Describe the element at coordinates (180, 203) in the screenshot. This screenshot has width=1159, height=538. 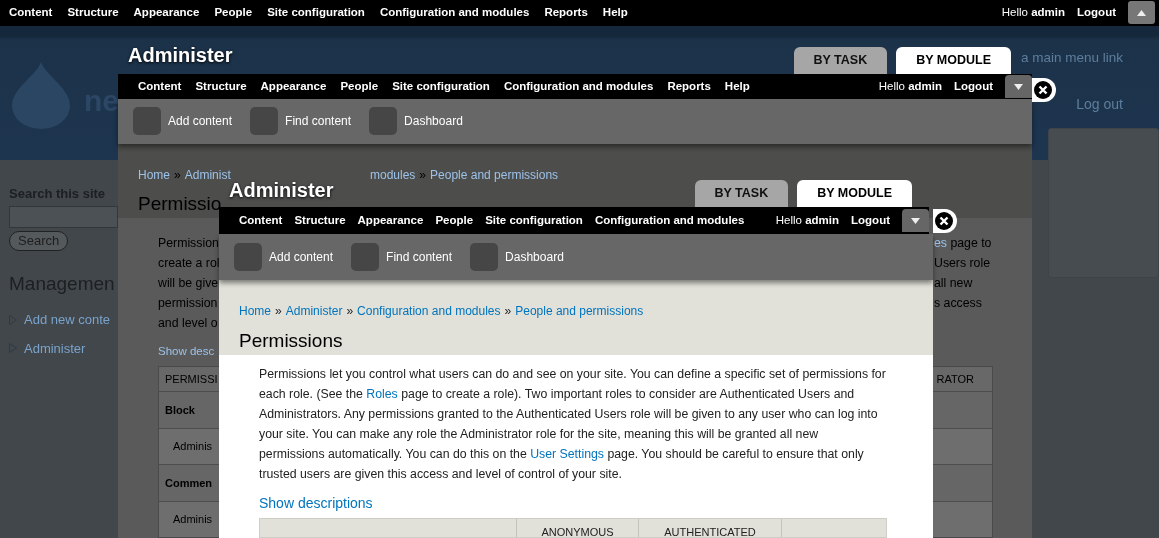
I see `page-title: Permissio` at that location.